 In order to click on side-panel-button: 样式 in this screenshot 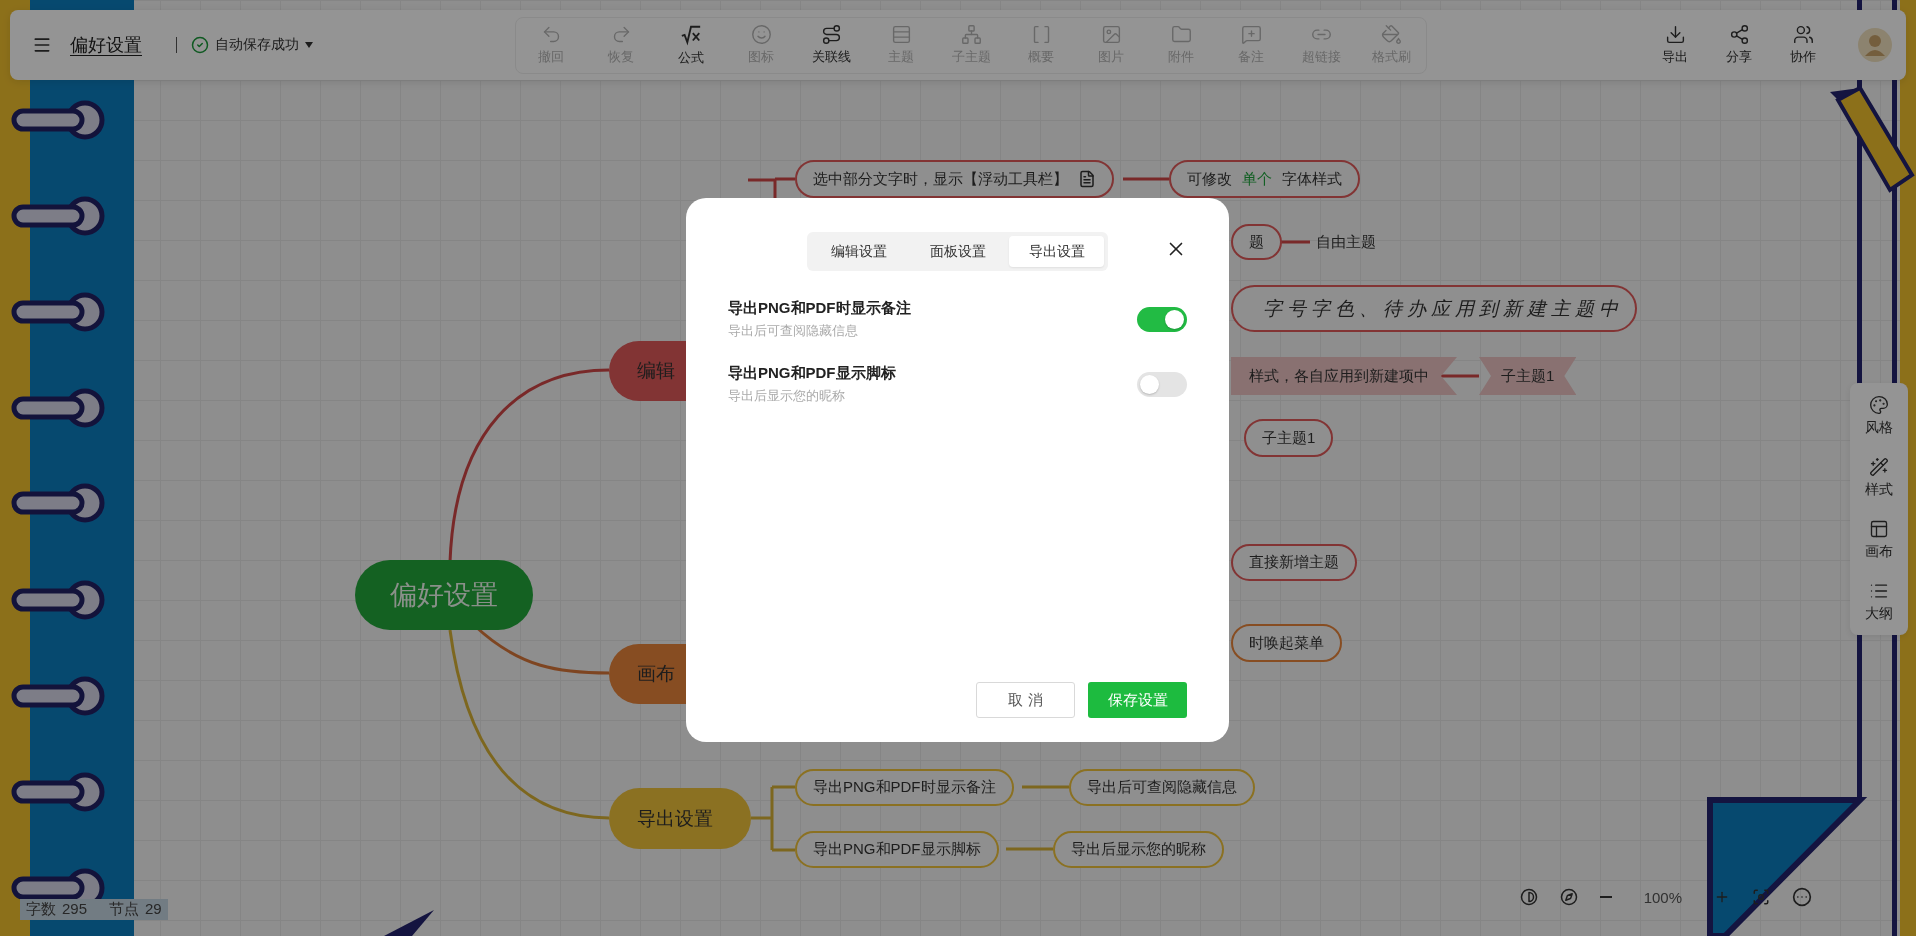, I will do `click(1879, 478)`.